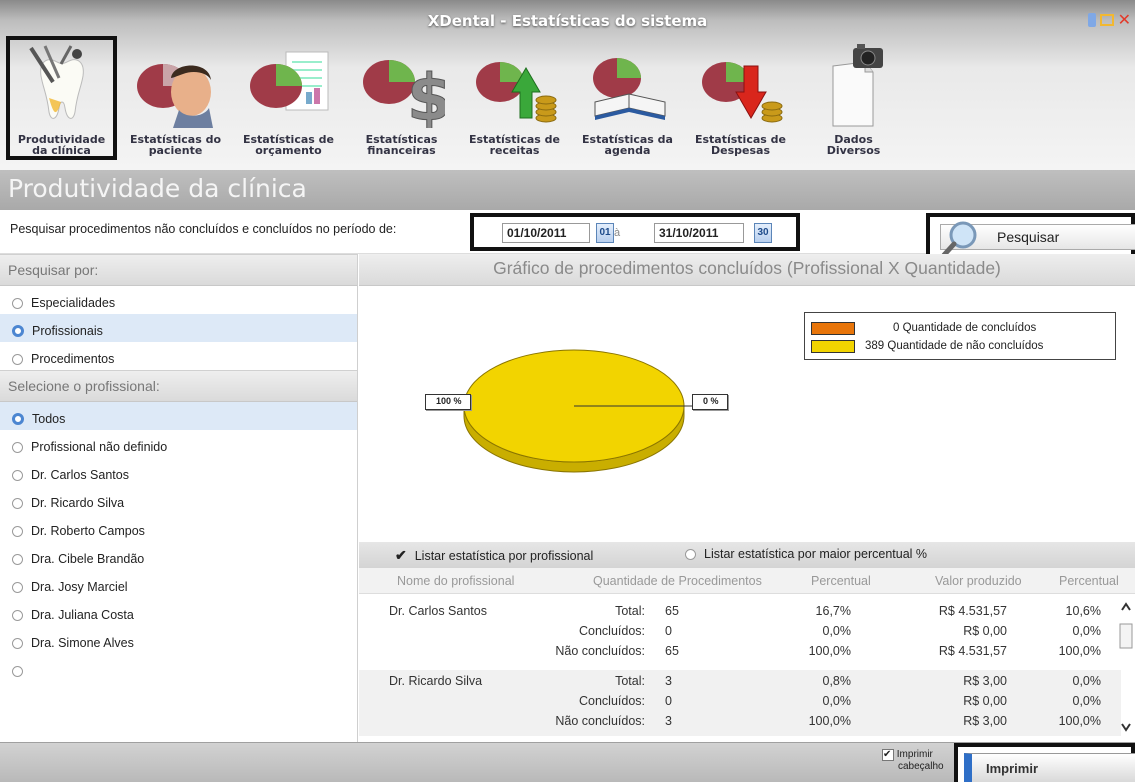 This screenshot has height=782, width=1135. I want to click on tool-estatisticas-paciente: Estatísticas do paciente, so click(175, 98).